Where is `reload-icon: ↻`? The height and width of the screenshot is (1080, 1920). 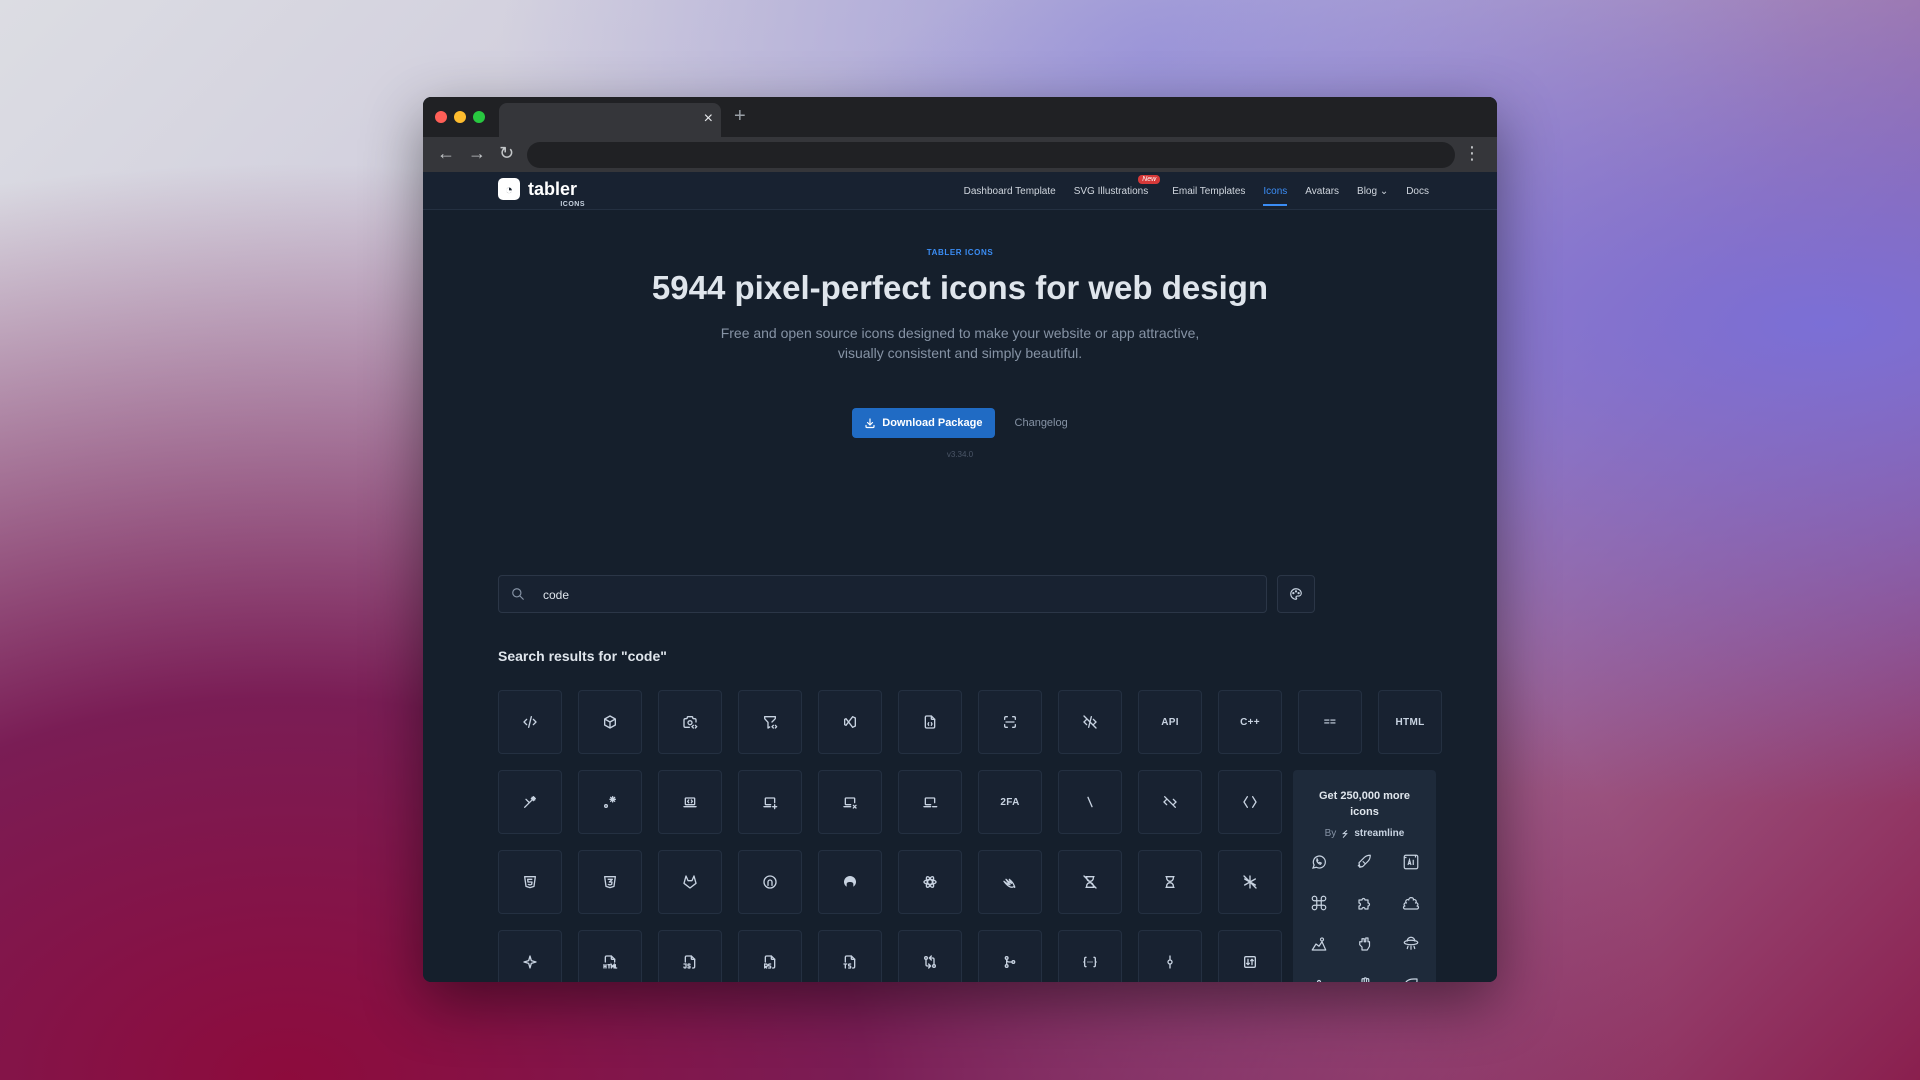 reload-icon: ↻ is located at coordinates (506, 153).